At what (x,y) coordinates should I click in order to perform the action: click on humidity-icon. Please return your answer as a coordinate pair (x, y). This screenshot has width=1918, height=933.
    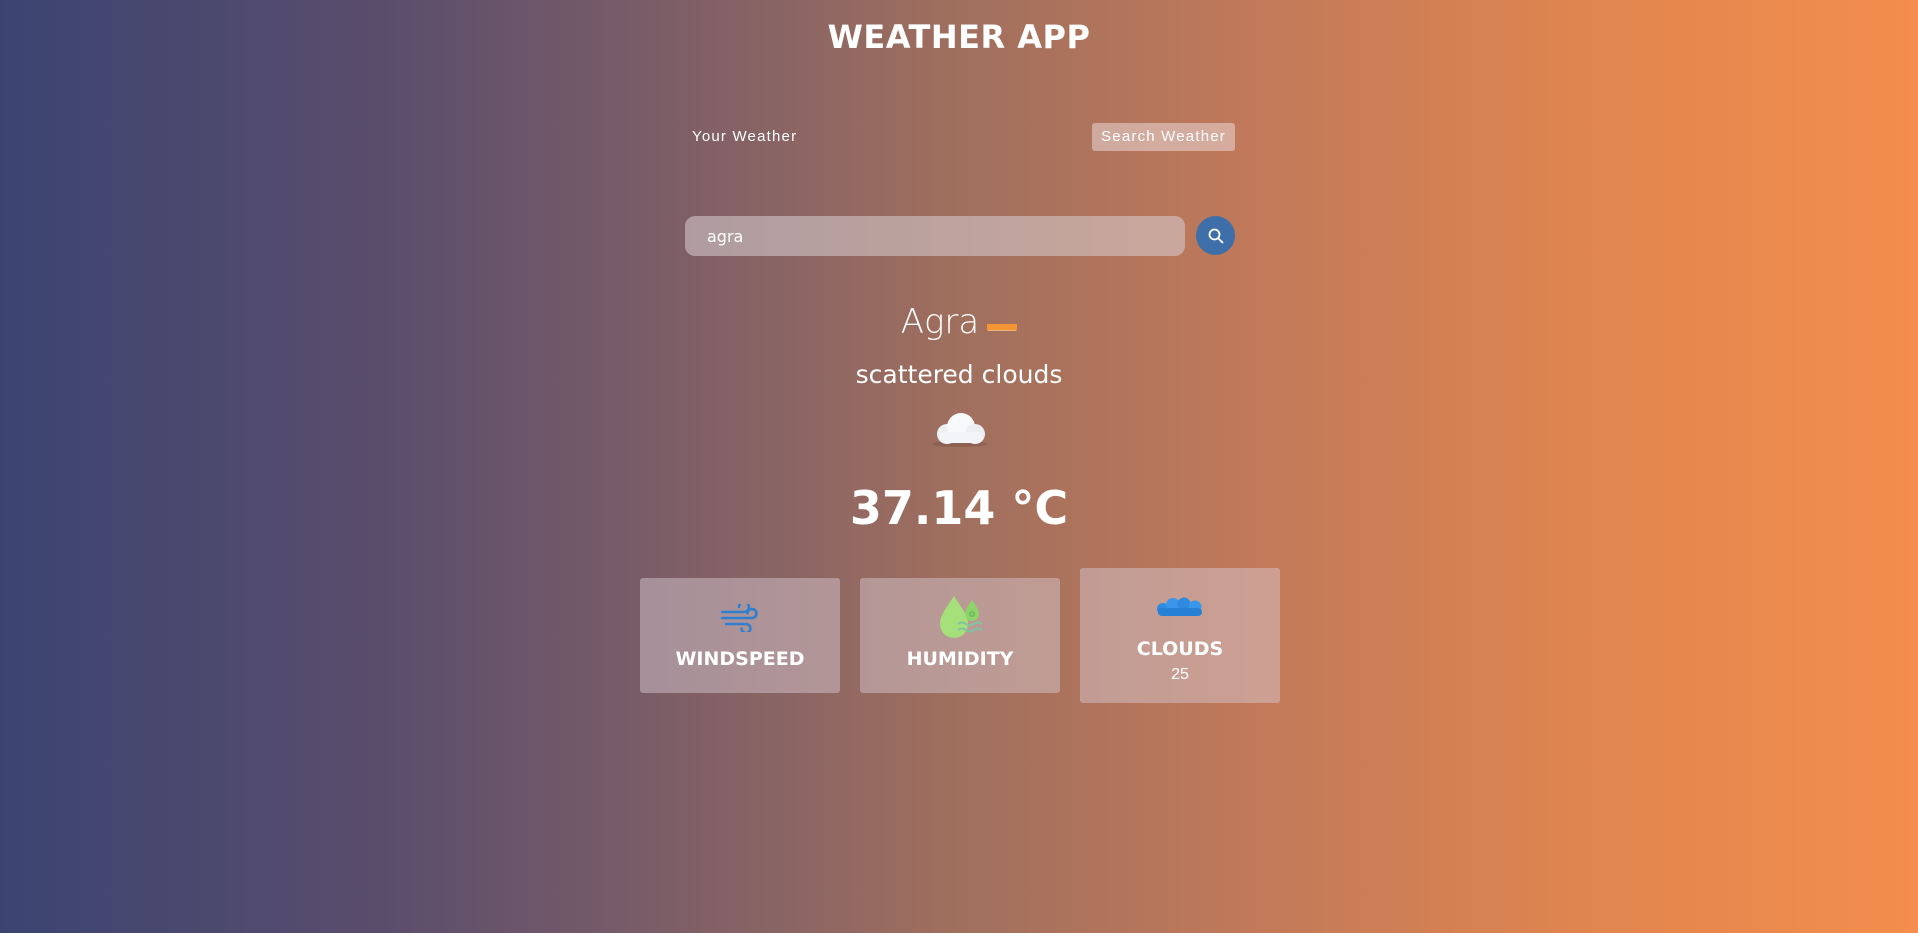
    Looking at the image, I should click on (960, 617).